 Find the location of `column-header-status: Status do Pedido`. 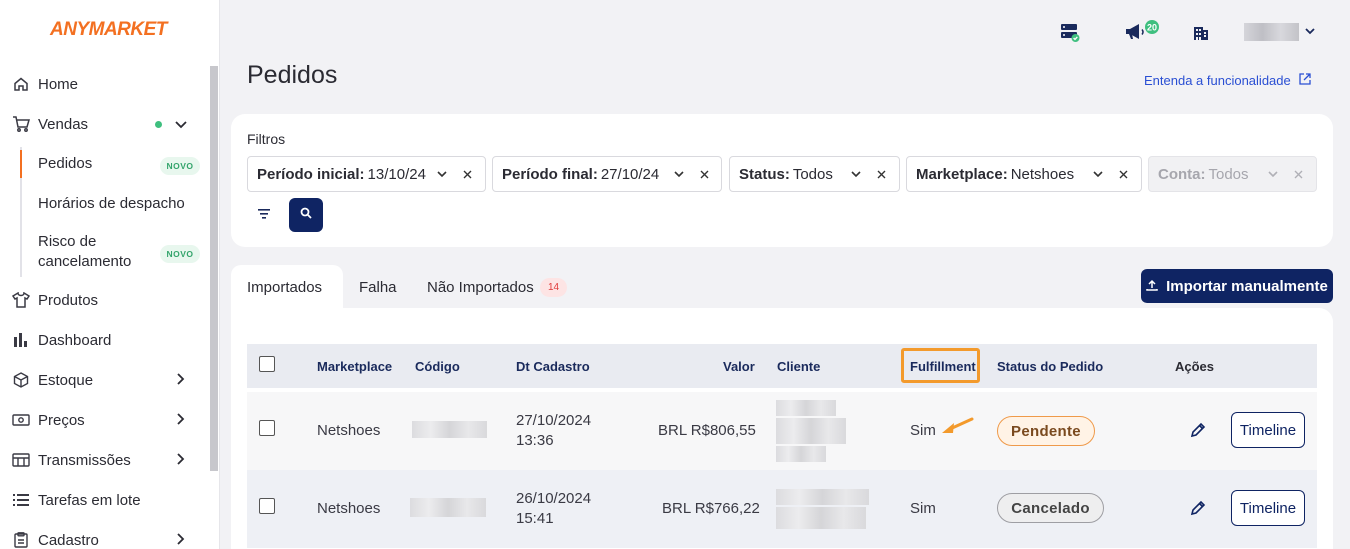

column-header-status: Status do Pedido is located at coordinates (1050, 366).